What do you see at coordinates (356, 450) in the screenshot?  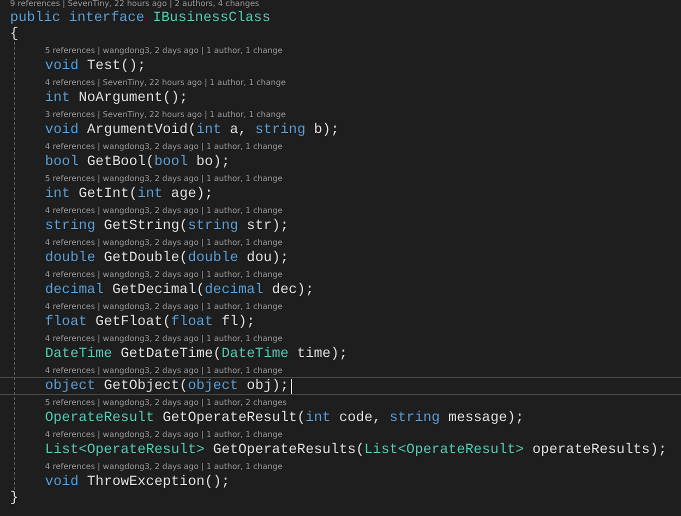 I see `code-line: List<OperateResult> GetOperateResults(List<OperateResult> operateResults);` at bounding box center [356, 450].